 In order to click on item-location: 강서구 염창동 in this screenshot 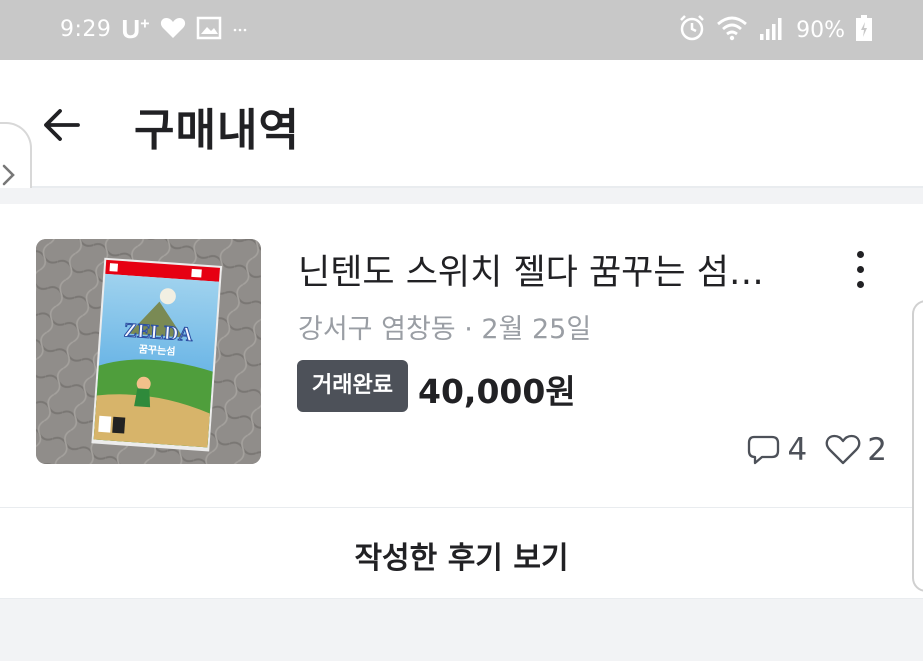, I will do `click(377, 329)`.